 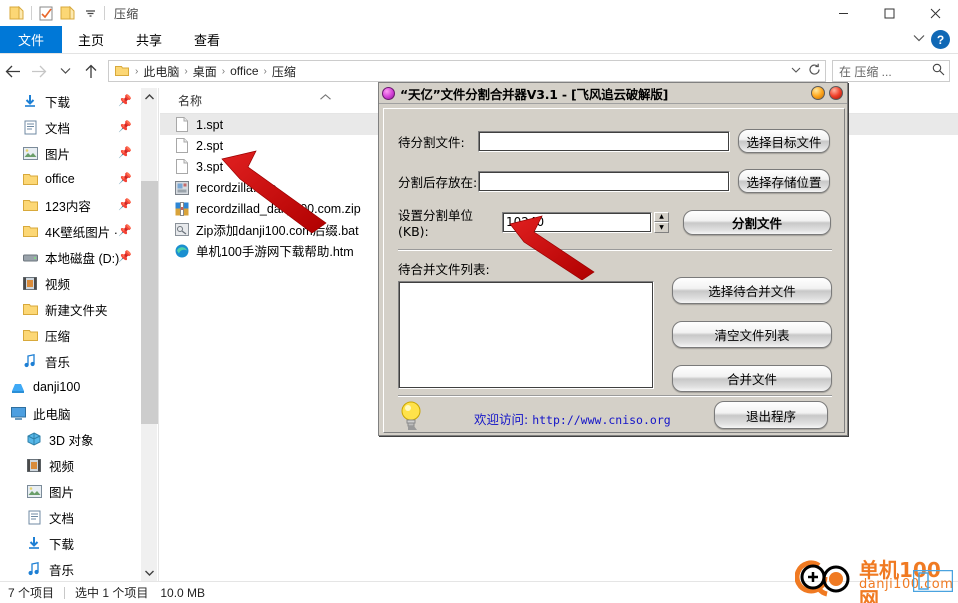 I want to click on qat-chevron-down-icon, so click(x=90, y=13).